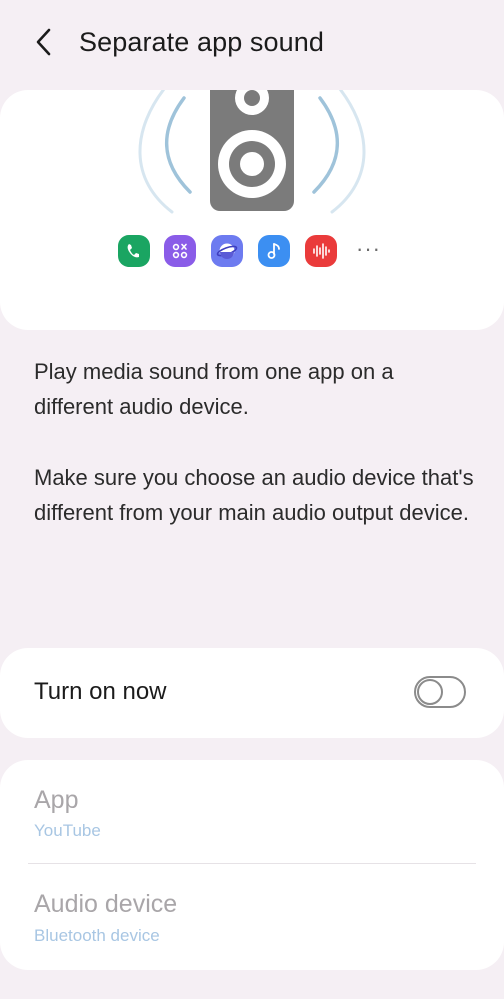 This screenshot has height=999, width=504. I want to click on toggle-label: Turn on now, so click(100, 691).